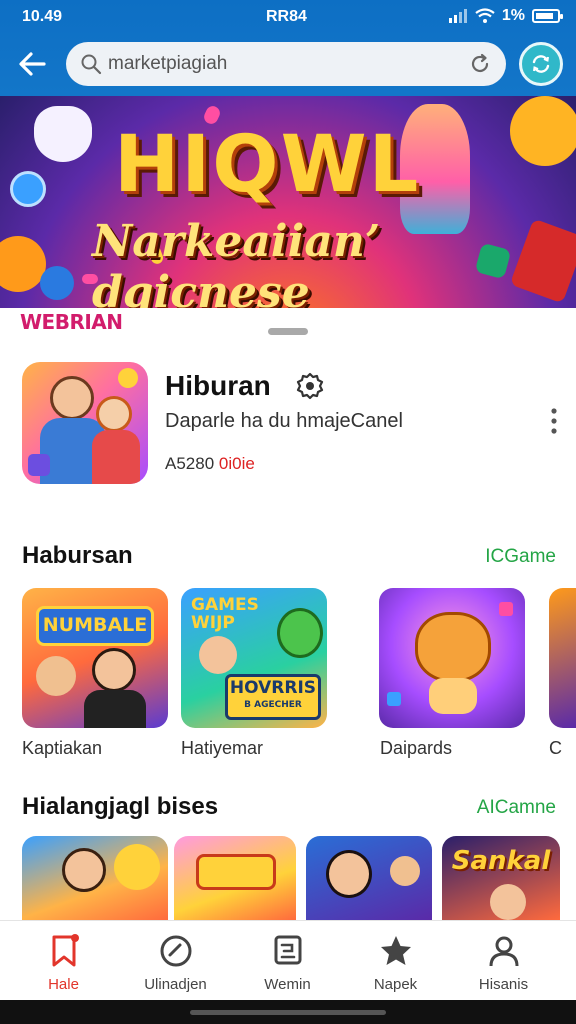 The width and height of the screenshot is (576, 1024). What do you see at coordinates (485, 15) in the screenshot?
I see `wifi-icon` at bounding box center [485, 15].